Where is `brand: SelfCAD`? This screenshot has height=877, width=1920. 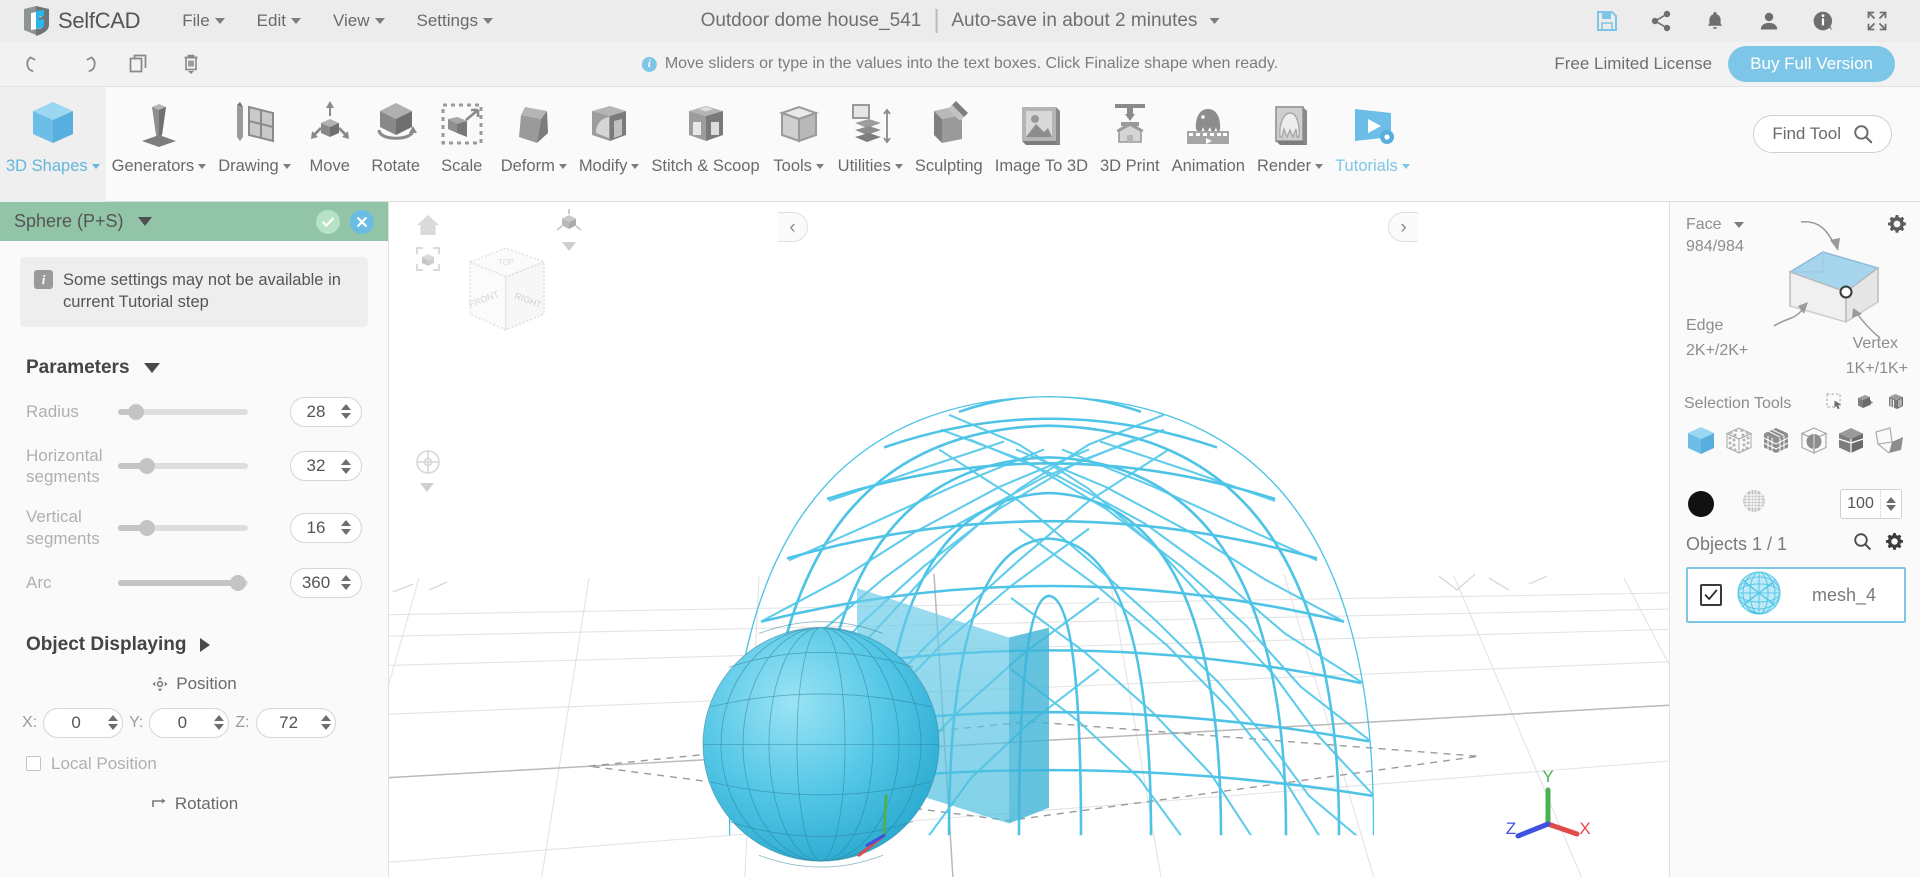
brand: SelfCAD is located at coordinates (70, 21).